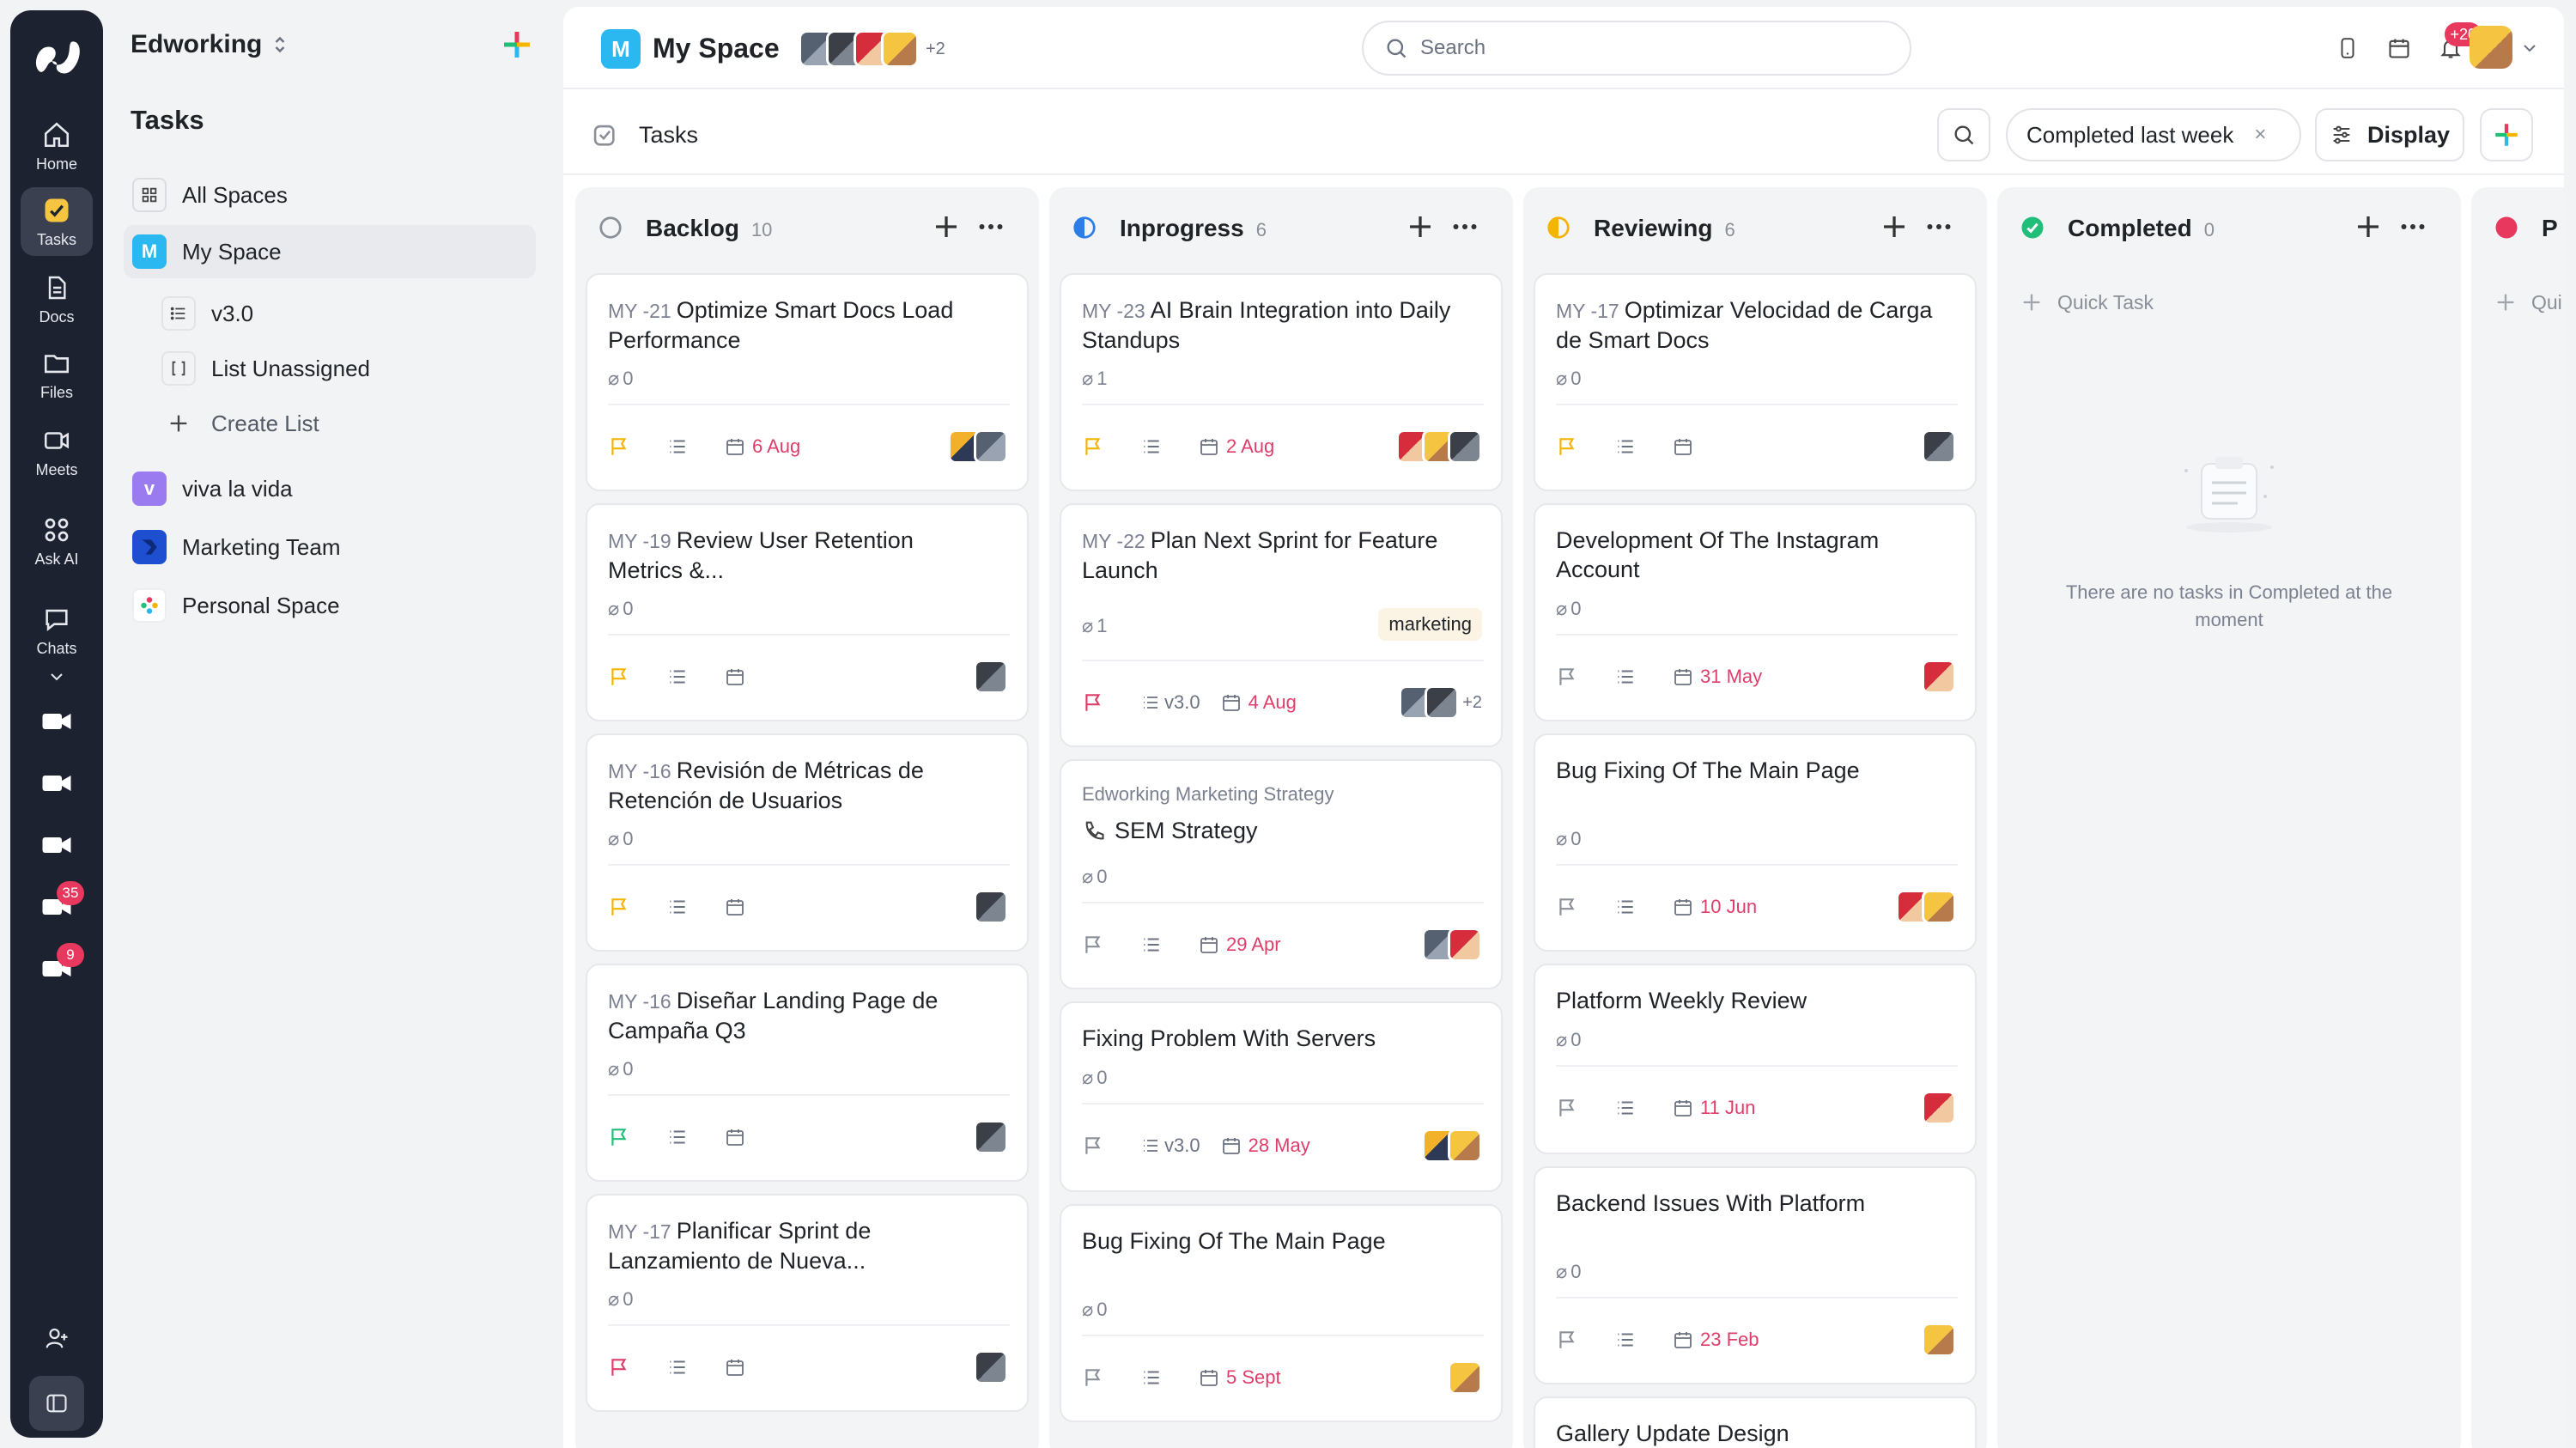 This screenshot has width=2576, height=1448. I want to click on user-avatar, so click(2491, 47).